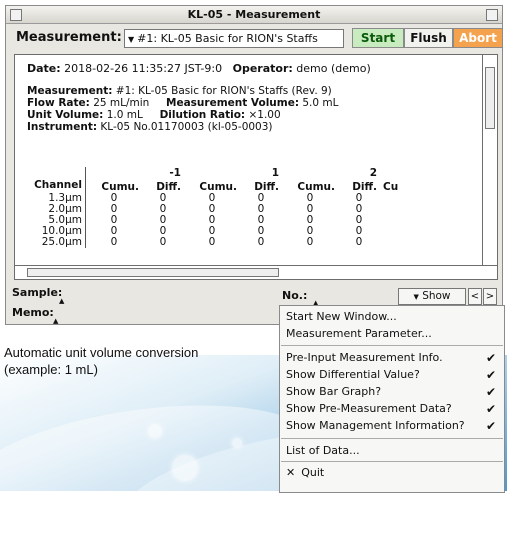  I want to click on horizontal-scrollbar, so click(256, 272).